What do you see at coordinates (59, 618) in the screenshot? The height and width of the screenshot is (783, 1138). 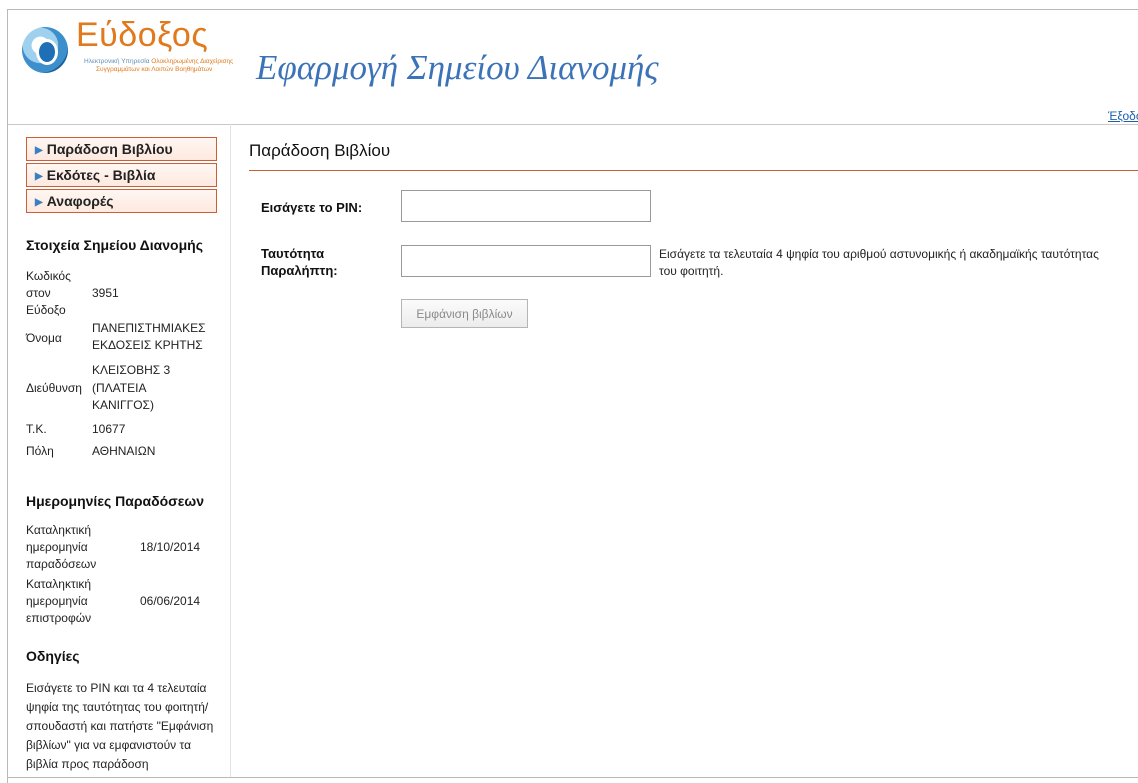 I see `return-deadline-label: επιστροφών` at bounding box center [59, 618].